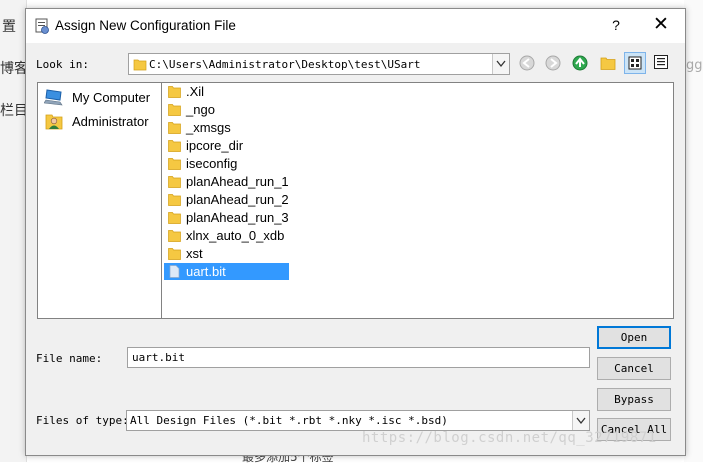 Image resolution: width=703 pixels, height=465 pixels. What do you see at coordinates (195, 91) in the screenshot?
I see `file-name: .Xil` at bounding box center [195, 91].